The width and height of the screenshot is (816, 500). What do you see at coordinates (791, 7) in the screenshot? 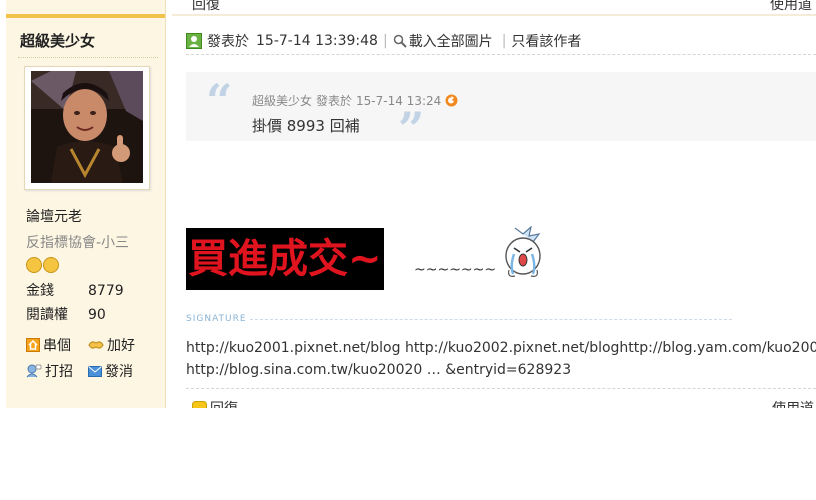
I see `top-tools-link: 使用道` at bounding box center [791, 7].